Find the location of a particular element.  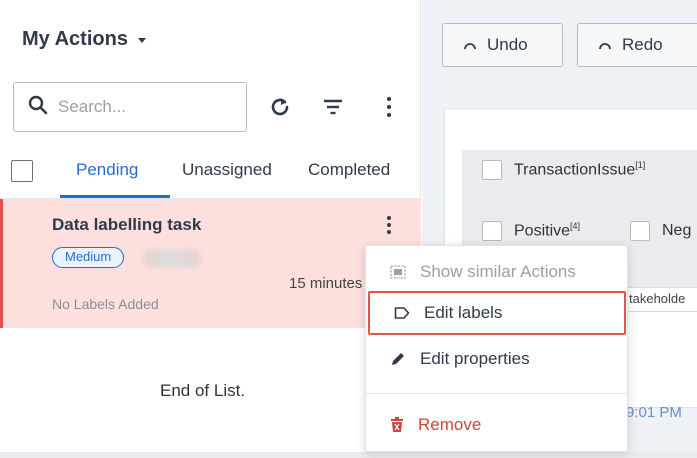

tab-unassigned: Unassigned is located at coordinates (227, 170).